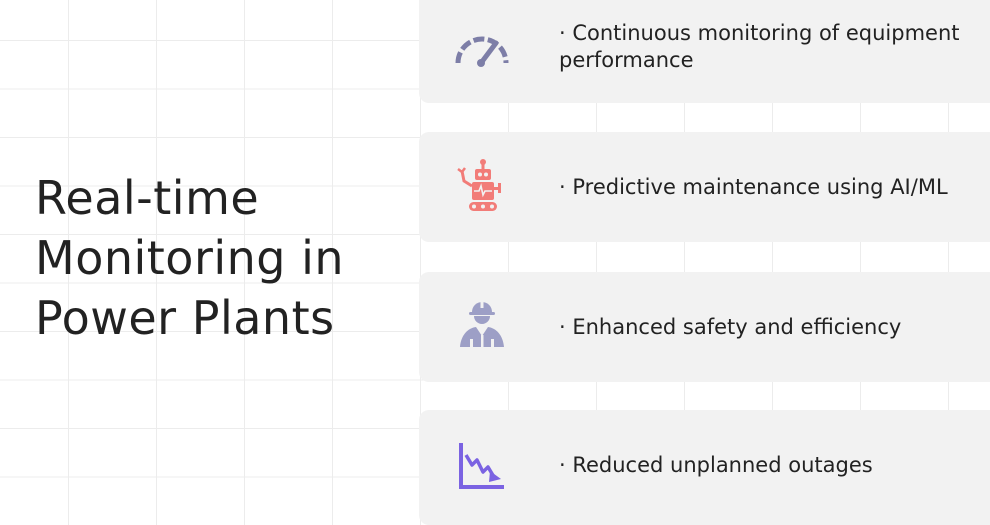  Describe the element at coordinates (482, 187) in the screenshot. I see `robot-icon` at that location.